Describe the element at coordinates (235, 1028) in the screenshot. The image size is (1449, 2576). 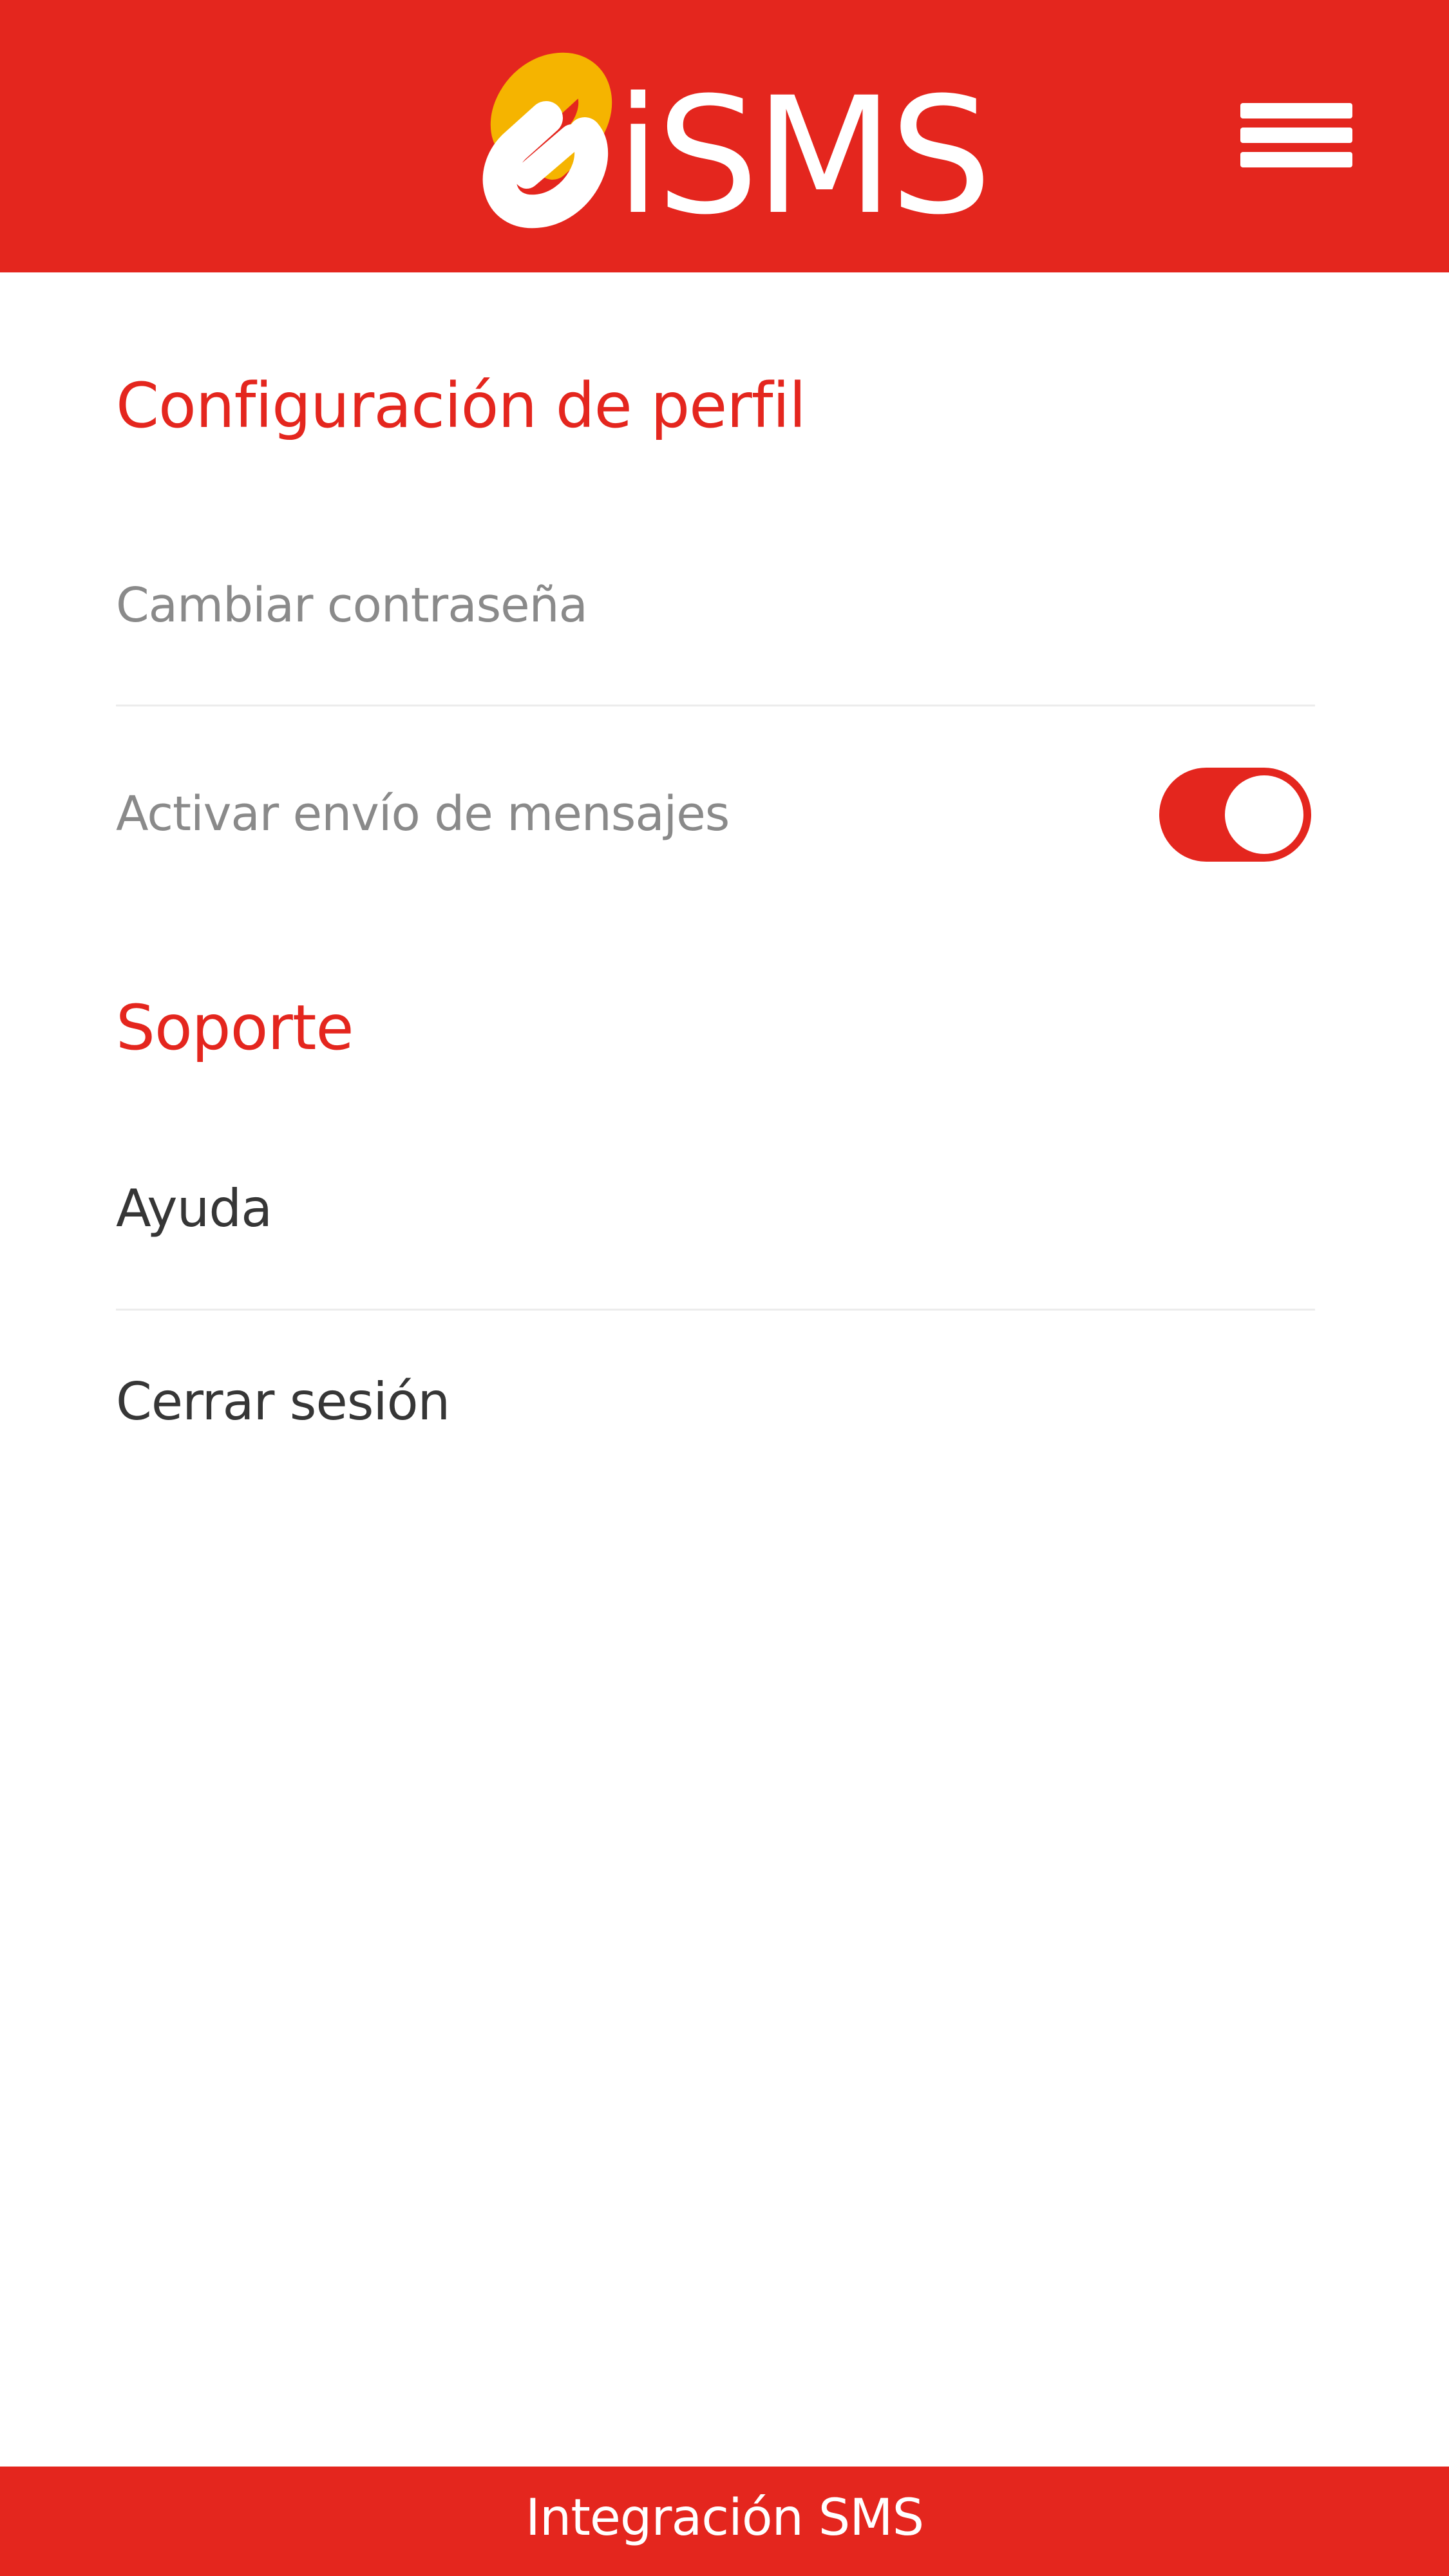
I see `support-section-title: Soporte` at that location.